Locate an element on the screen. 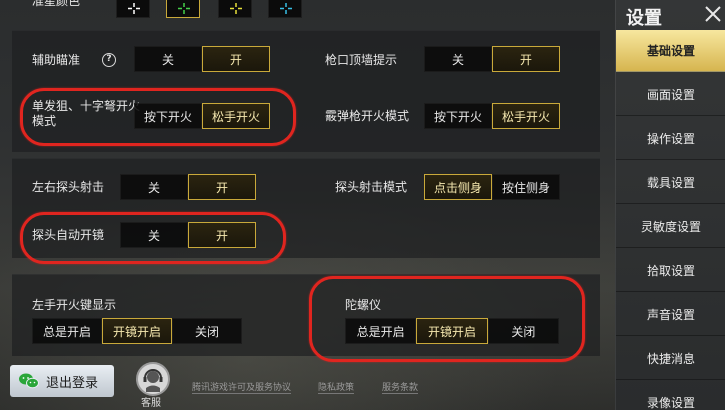  sidebar-item-4: 灵敏度设置 is located at coordinates (670, 227).